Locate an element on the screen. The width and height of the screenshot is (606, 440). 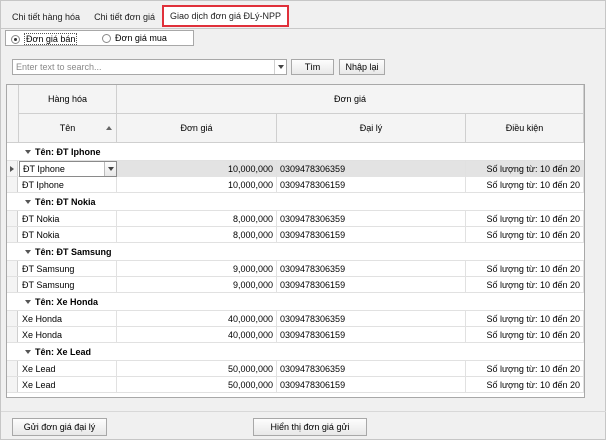
cell-editor-ten: ĐT Iphone is located at coordinates (68, 169).